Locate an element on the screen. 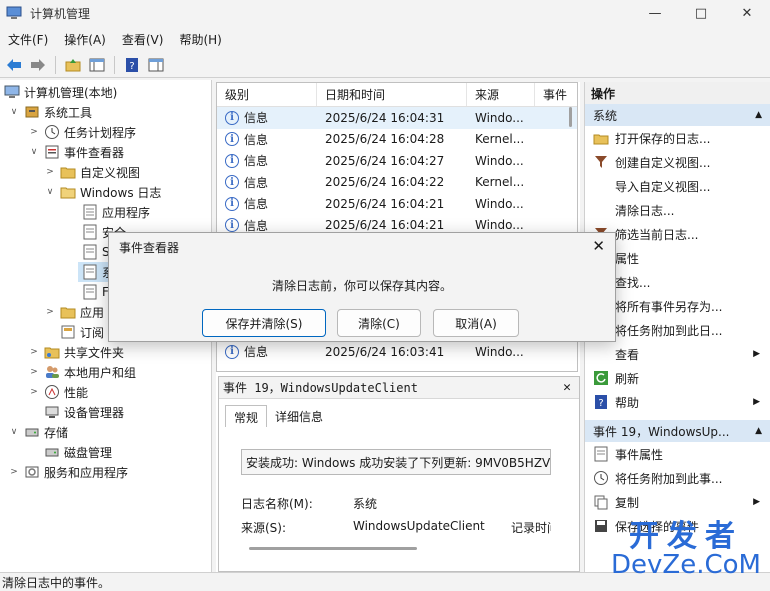 This screenshot has width=770, height=591. action-view: 查看 ▶ is located at coordinates (677, 354).